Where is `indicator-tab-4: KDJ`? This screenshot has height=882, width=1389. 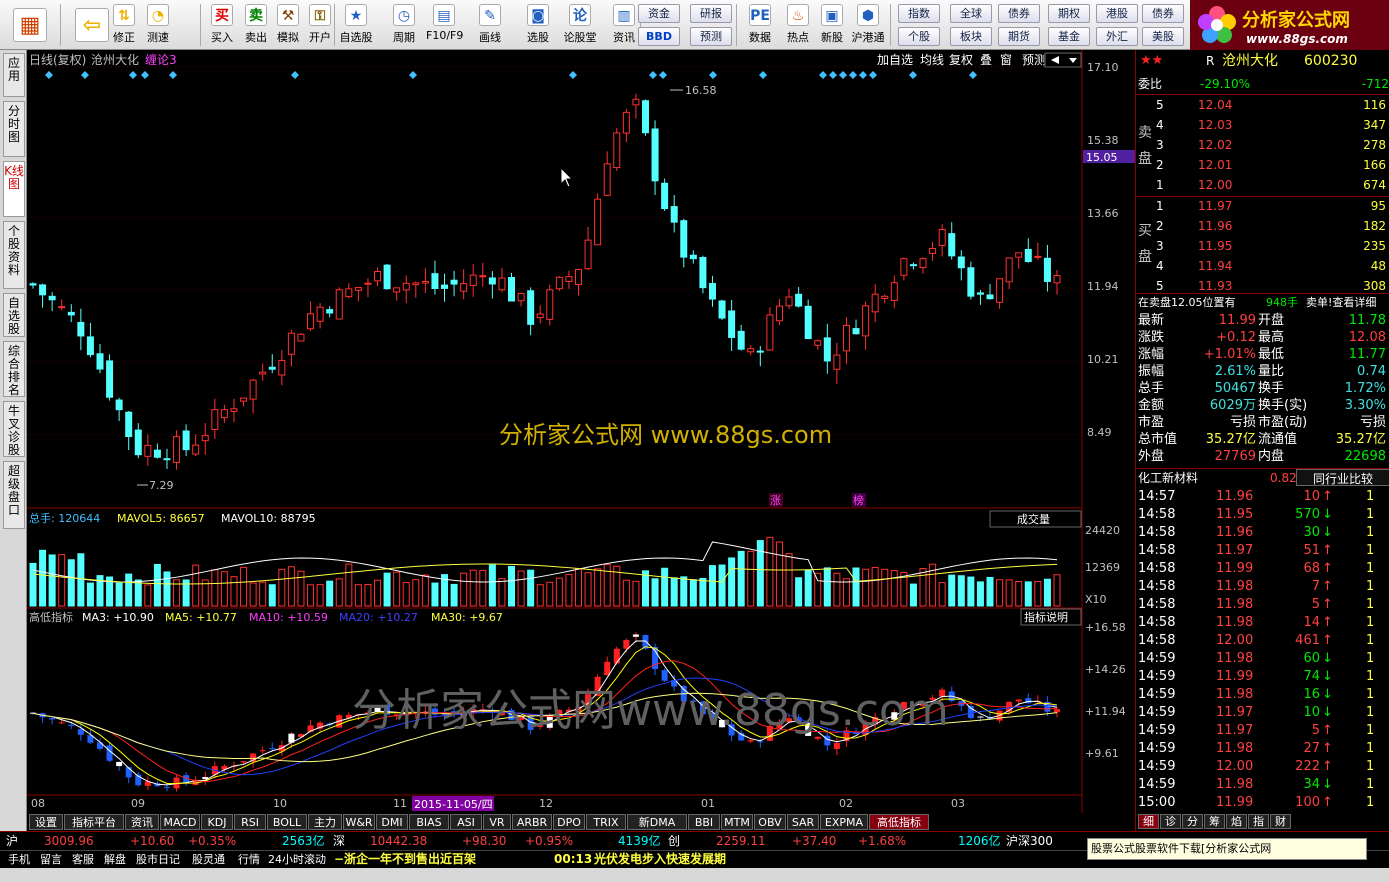
indicator-tab-4: KDJ is located at coordinates (217, 822).